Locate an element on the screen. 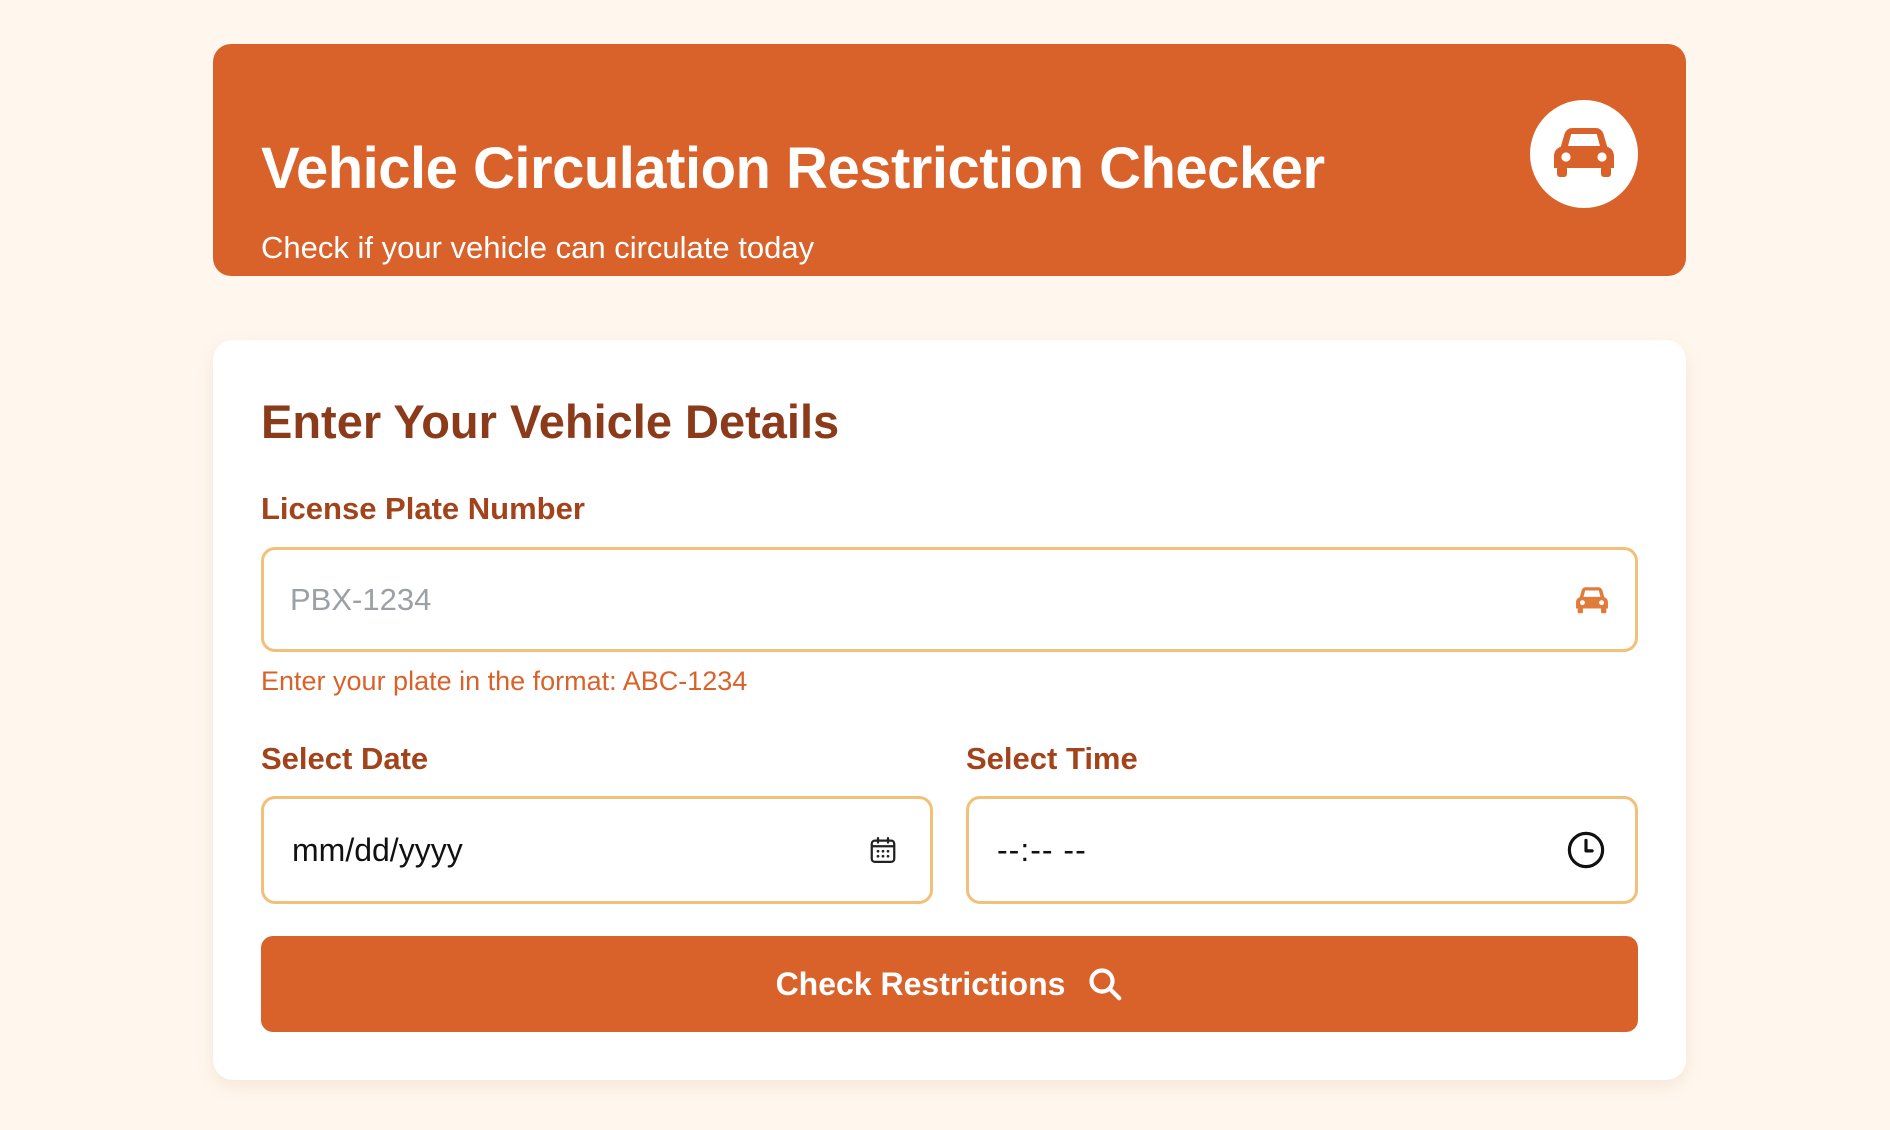  time-label: Select Time is located at coordinates (1052, 758).